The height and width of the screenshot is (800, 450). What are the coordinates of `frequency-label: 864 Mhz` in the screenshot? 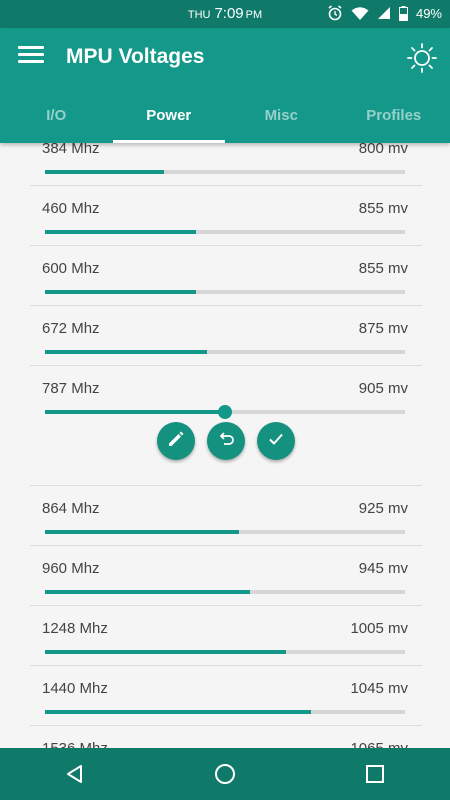 It's located at (71, 508).